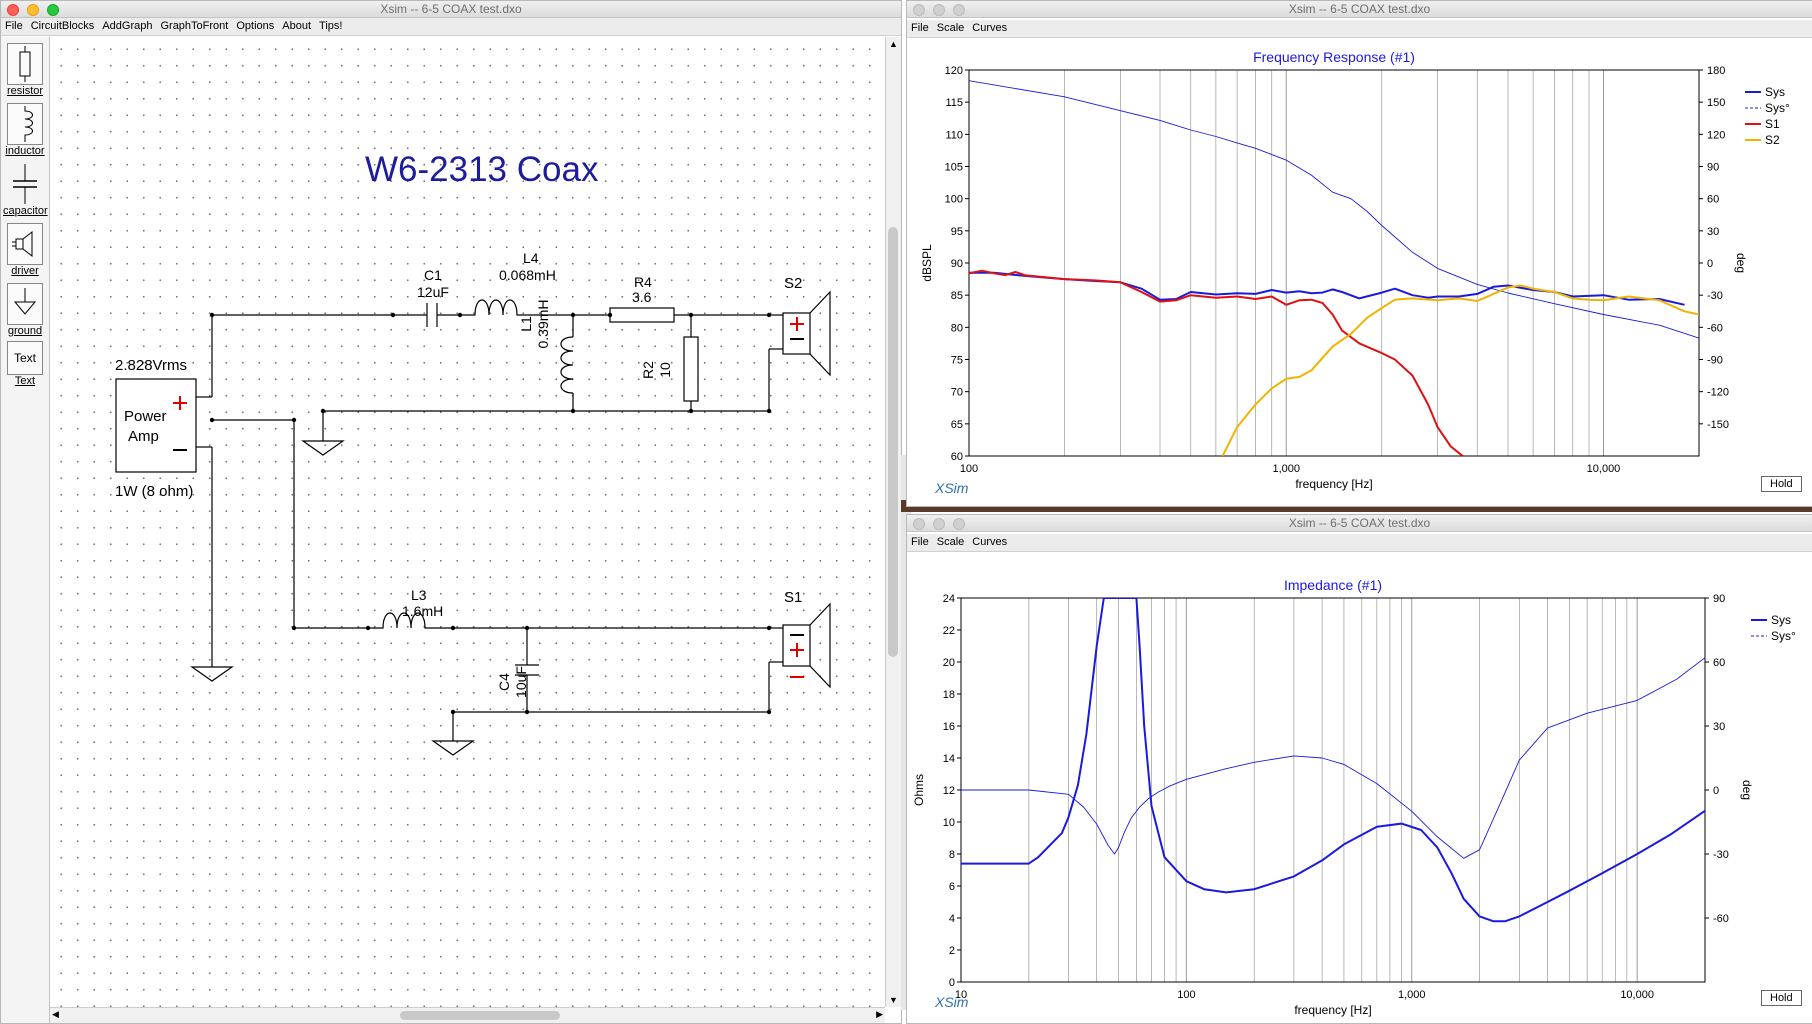 The width and height of the screenshot is (1812, 1024). What do you see at coordinates (1327, 288) in the screenshot?
I see `series-line-sys` at bounding box center [1327, 288].